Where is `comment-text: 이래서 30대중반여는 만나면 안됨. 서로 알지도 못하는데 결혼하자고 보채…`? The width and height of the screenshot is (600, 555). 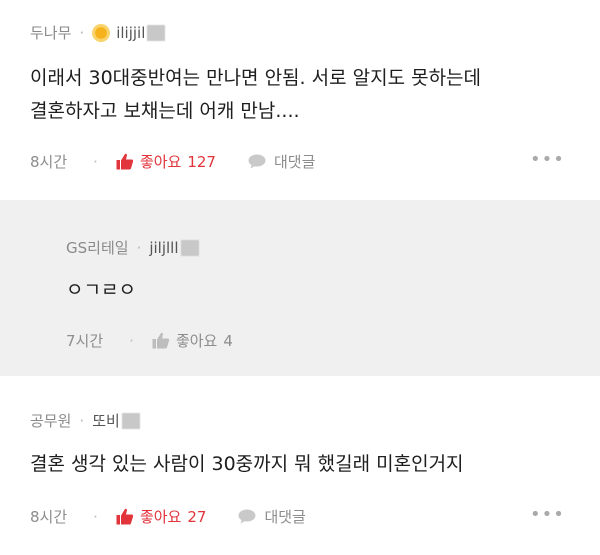 comment-text: 이래서 30대중반여는 만나면 안됨. 서로 알지도 못하는데 결혼하자고 보채… is located at coordinates (255, 95).